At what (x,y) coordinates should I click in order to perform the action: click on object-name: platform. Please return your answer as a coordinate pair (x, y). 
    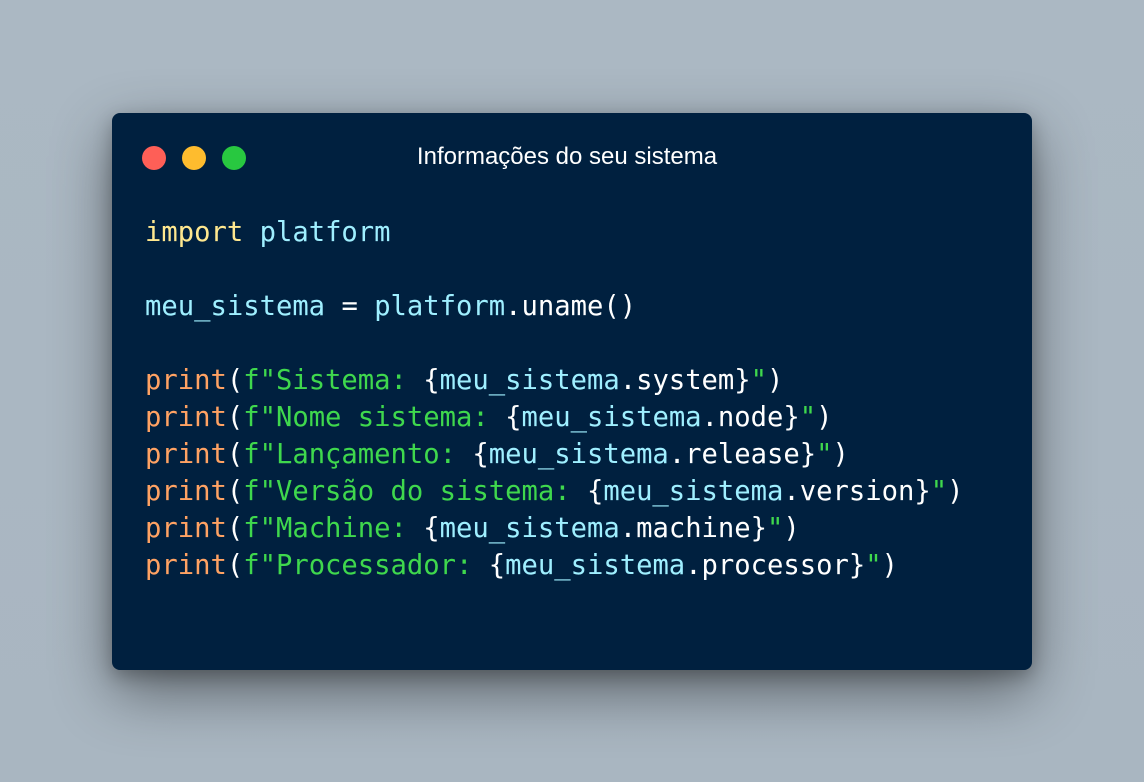
    Looking at the image, I should click on (440, 306).